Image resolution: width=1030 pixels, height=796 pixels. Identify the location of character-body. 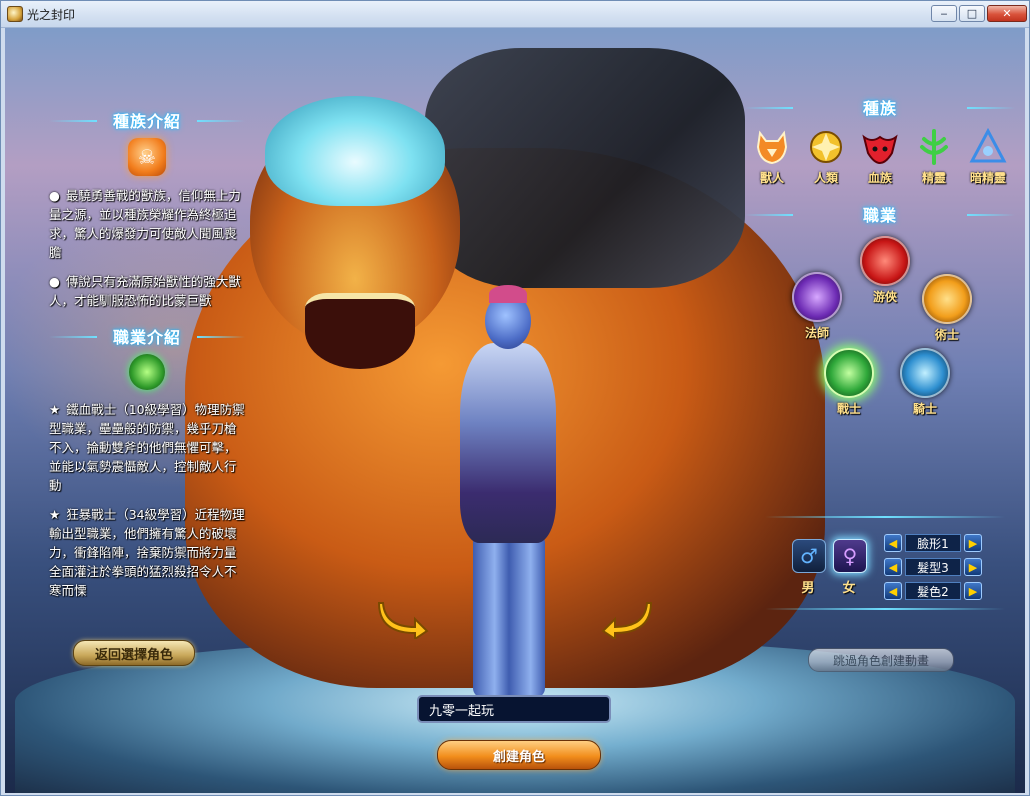
(508, 443).